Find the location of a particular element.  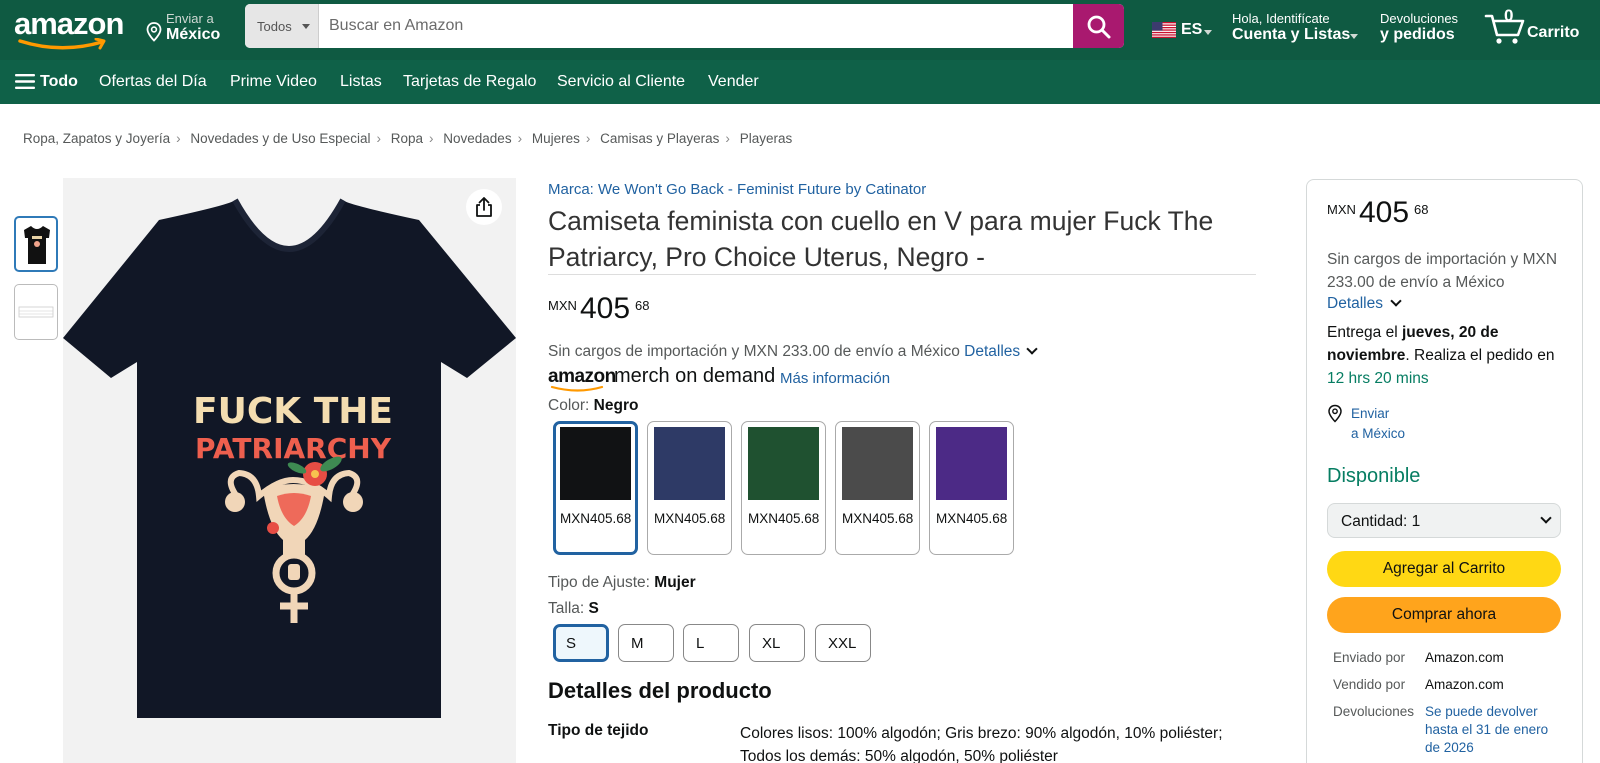

more-info-link: Más información is located at coordinates (835, 378).